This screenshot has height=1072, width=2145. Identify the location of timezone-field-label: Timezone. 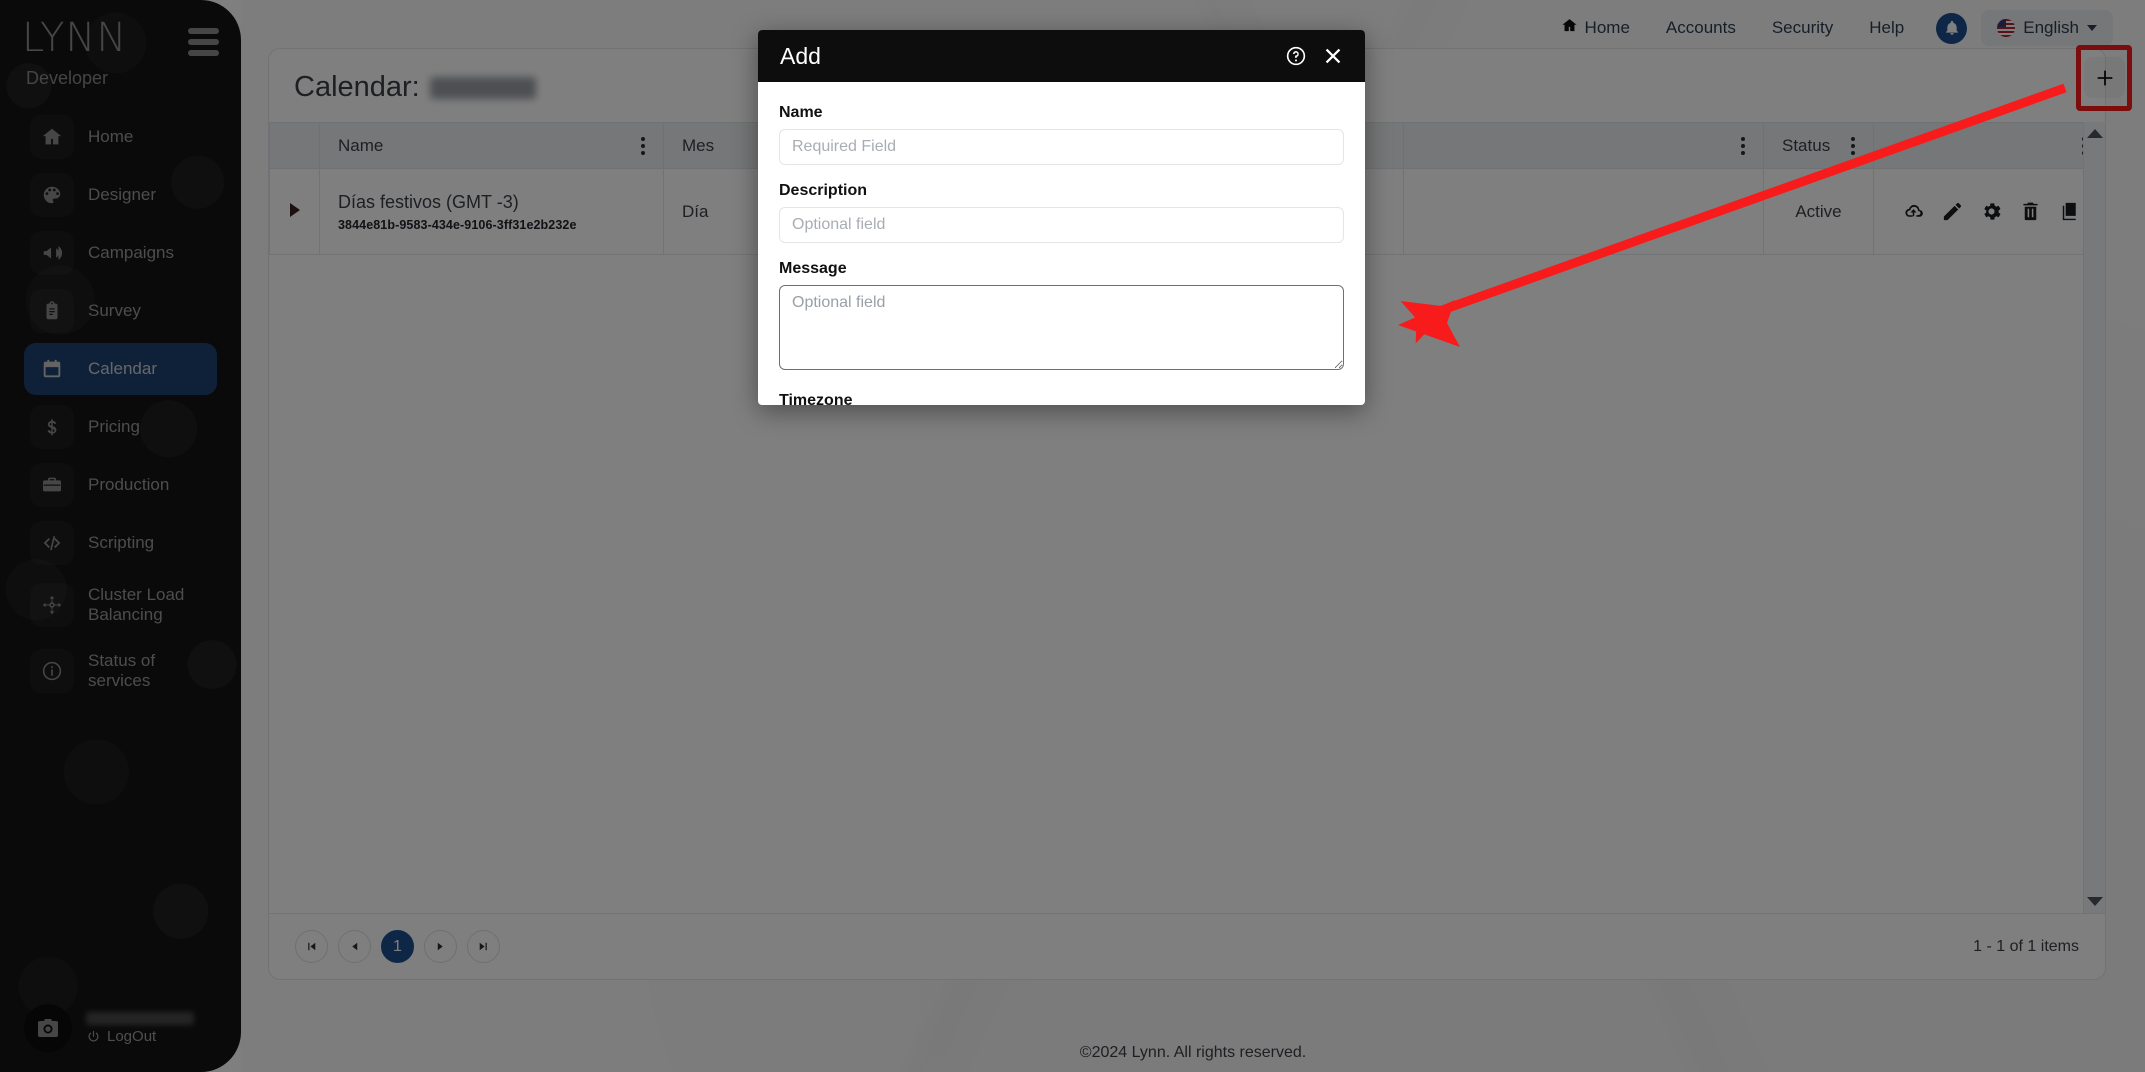
(816, 398).